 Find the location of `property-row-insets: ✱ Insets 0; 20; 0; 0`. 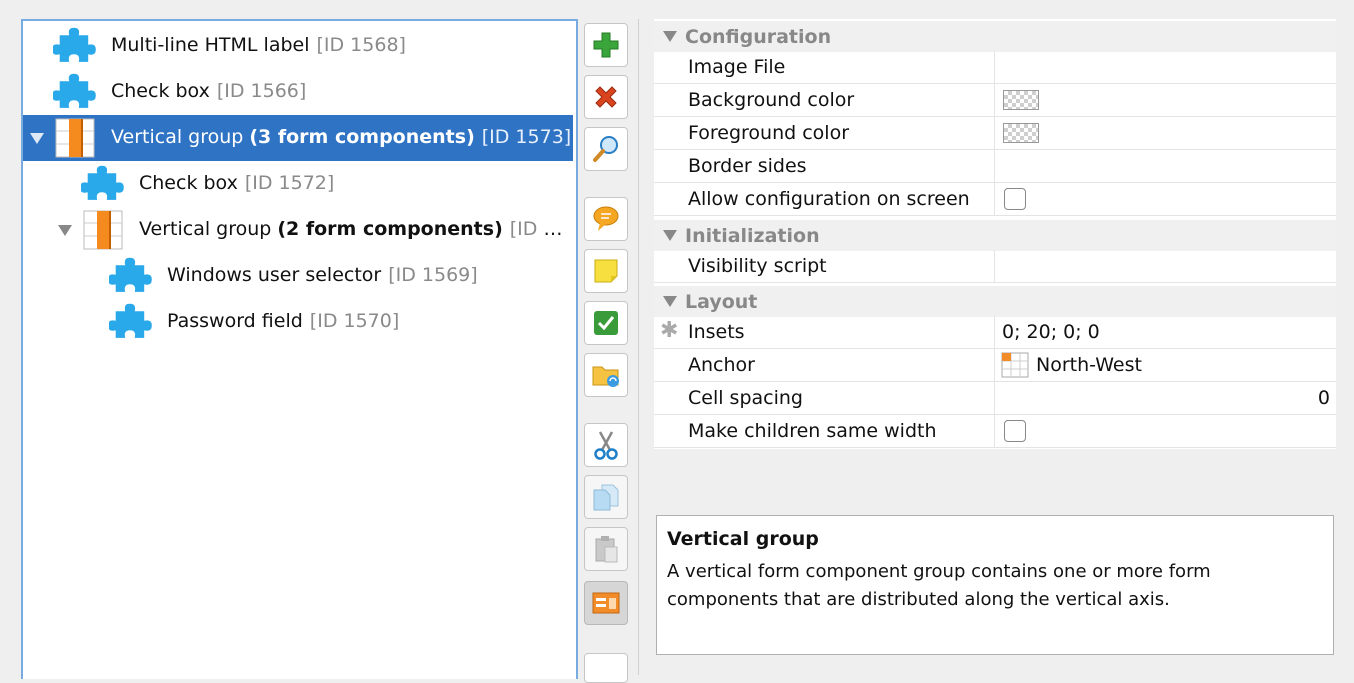

property-row-insets: ✱ Insets 0; 20; 0; 0 is located at coordinates (995, 332).